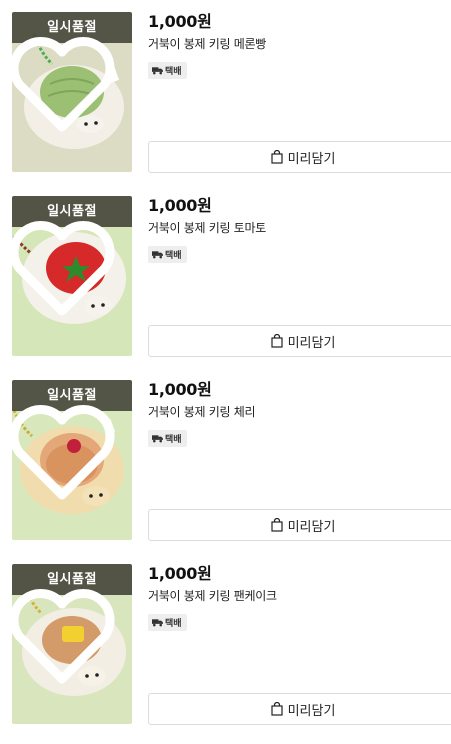 The width and height of the screenshot is (451, 744). What do you see at coordinates (299, 412) in the screenshot?
I see `product-name: 거북이 봉제 키링 체리` at bounding box center [299, 412].